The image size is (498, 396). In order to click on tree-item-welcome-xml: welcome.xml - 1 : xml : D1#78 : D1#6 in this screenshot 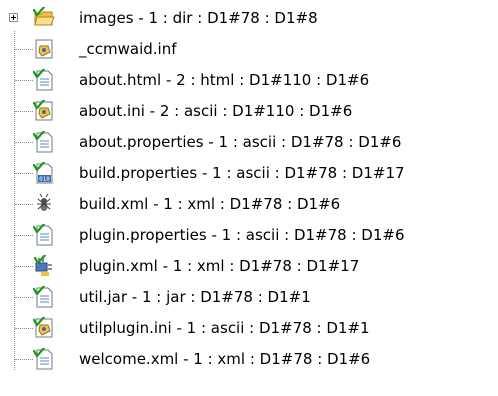, I will do `click(249, 358)`.